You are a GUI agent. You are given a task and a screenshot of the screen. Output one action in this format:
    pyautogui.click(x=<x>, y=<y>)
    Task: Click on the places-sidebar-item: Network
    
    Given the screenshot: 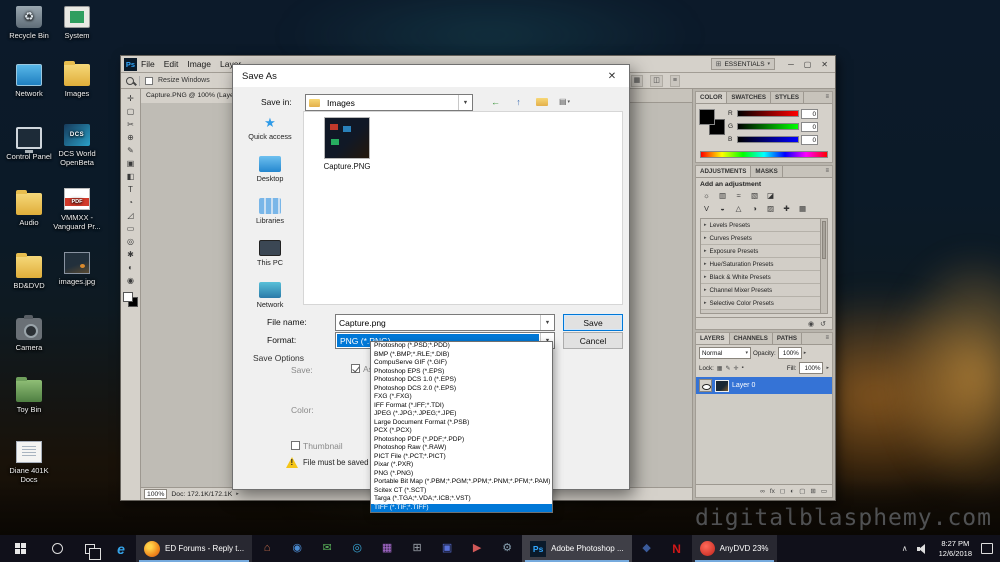 What is the action you would take?
    pyautogui.click(x=270, y=300)
    